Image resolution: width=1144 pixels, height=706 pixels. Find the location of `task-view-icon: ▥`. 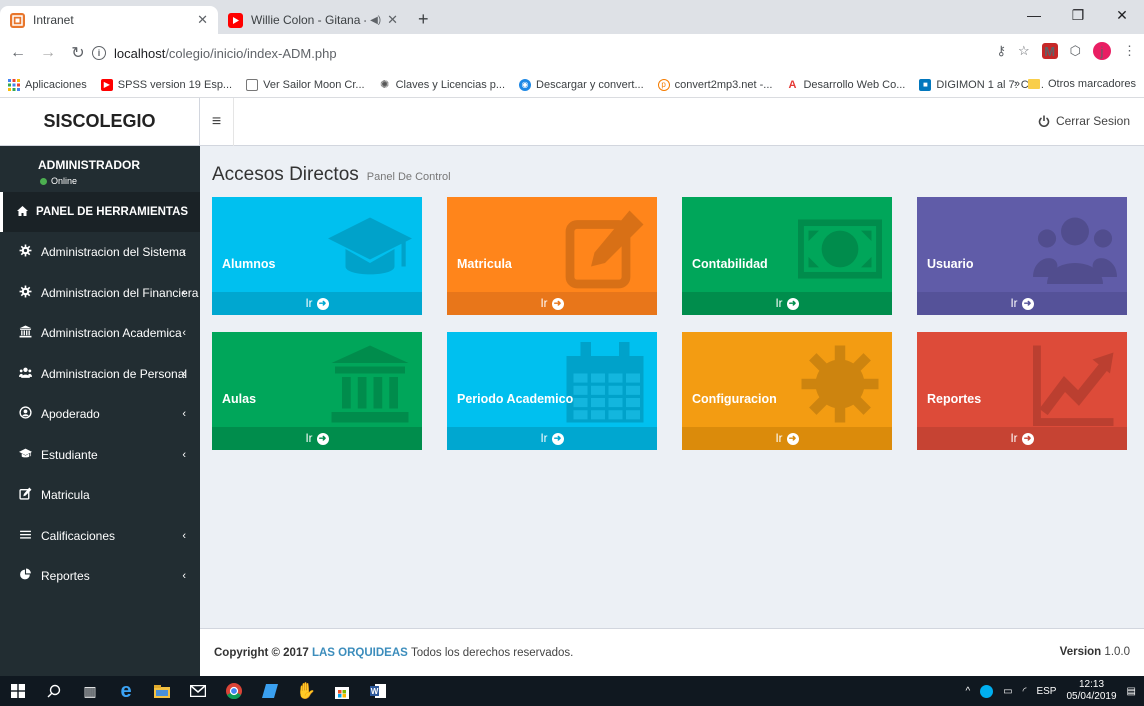

task-view-icon: ▥ is located at coordinates (90, 691).